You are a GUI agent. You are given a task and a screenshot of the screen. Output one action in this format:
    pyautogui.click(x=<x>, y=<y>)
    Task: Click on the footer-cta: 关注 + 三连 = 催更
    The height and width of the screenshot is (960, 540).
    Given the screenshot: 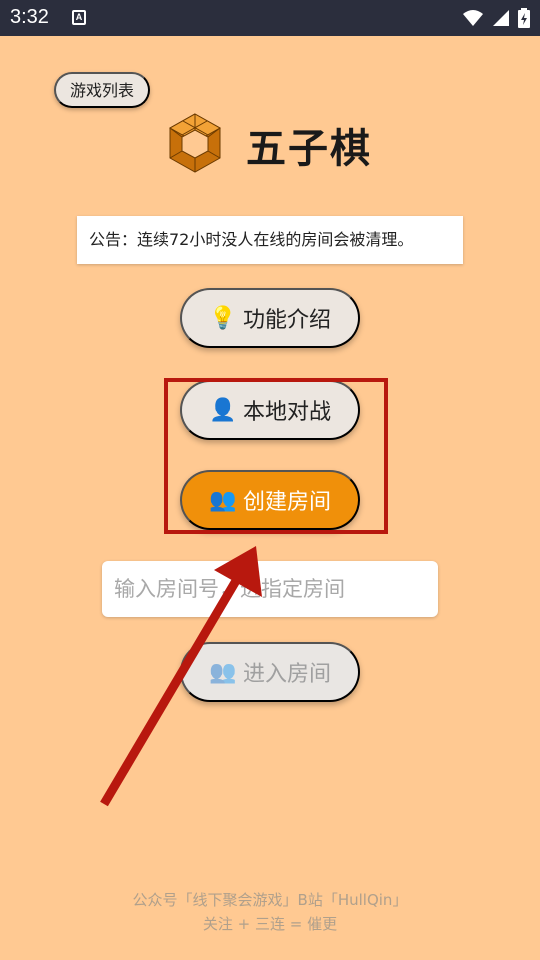 What is the action you would take?
    pyautogui.click(x=270, y=924)
    